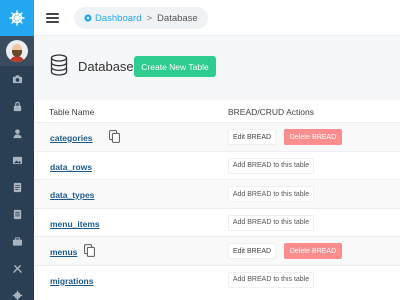 Image resolution: width=400 pixels, height=300 pixels. What do you see at coordinates (88, 18) in the screenshot?
I see `dashboard-icon` at bounding box center [88, 18].